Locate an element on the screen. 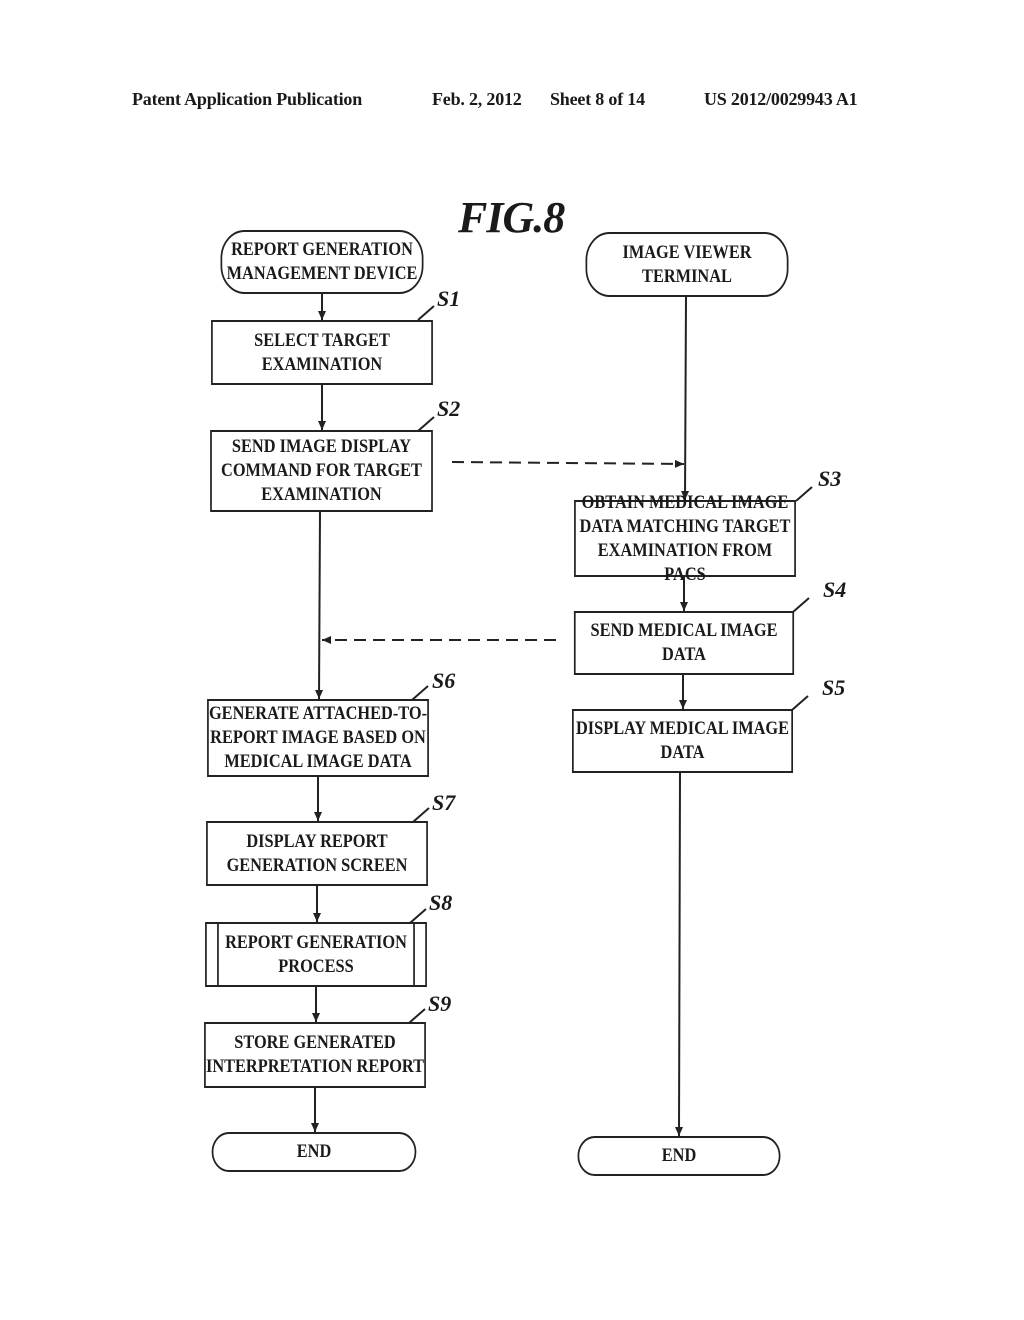  step-label-s4: S4 is located at coordinates (835, 589).